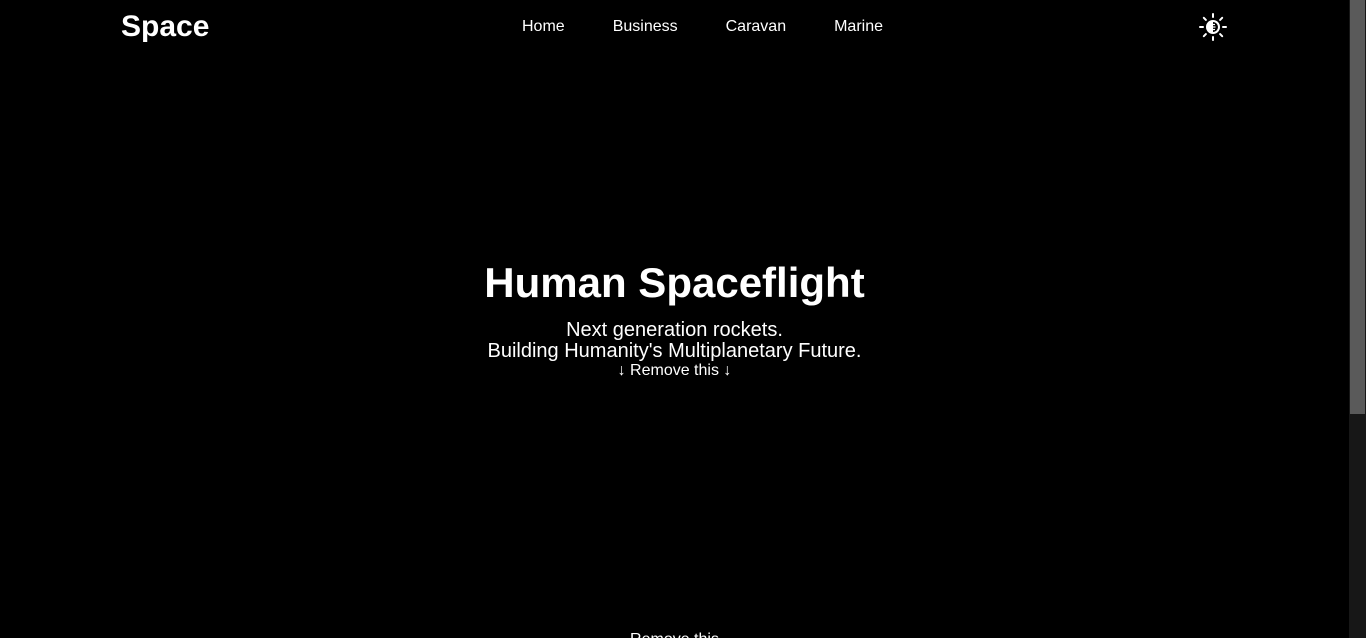 The height and width of the screenshot is (638, 1366). Describe the element at coordinates (702, 27) in the screenshot. I see `main-nav: Home Business Caravan Marine` at that location.